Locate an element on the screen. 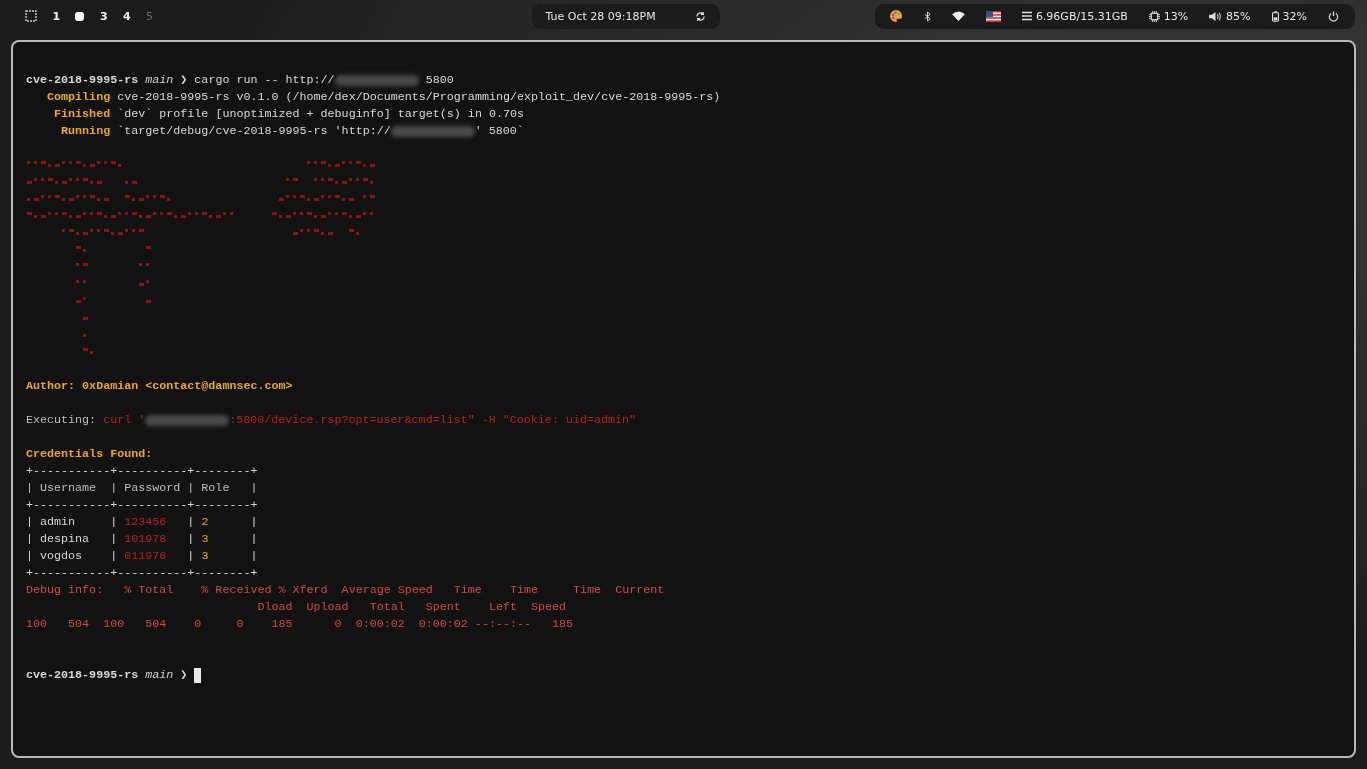 The height and width of the screenshot is (769, 1367). clock-text: Tue Oct 28 09:18PM is located at coordinates (600, 16).